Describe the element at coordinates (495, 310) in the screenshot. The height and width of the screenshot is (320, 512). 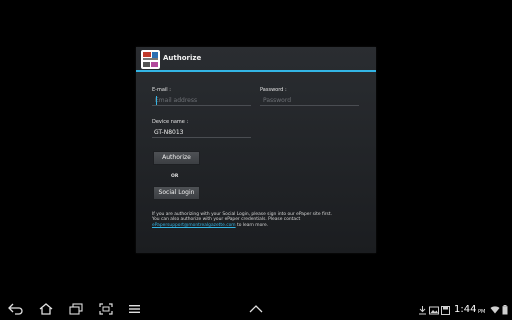
I see `wifi-icon` at that location.